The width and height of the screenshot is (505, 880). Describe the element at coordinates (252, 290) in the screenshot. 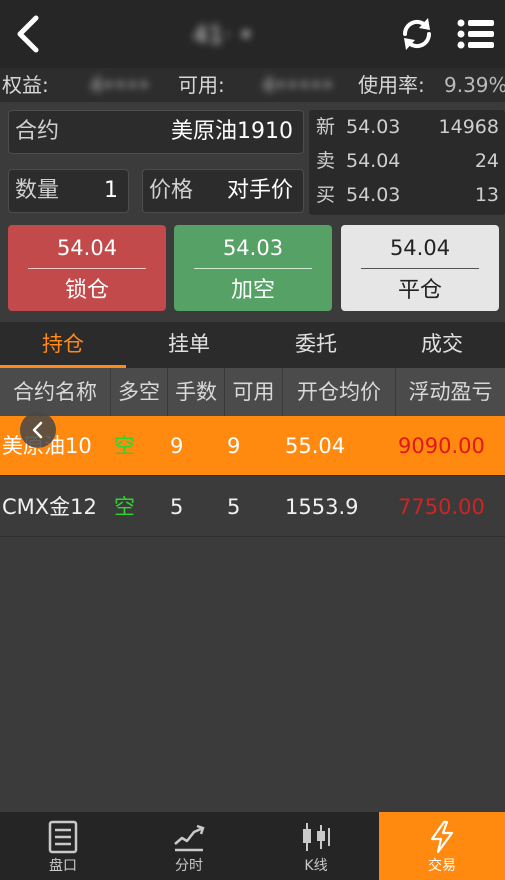

I see `short-label: 加空` at that location.